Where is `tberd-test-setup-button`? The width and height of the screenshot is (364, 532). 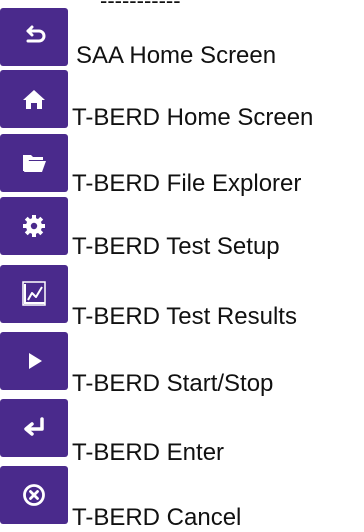 tberd-test-setup-button is located at coordinates (34, 226).